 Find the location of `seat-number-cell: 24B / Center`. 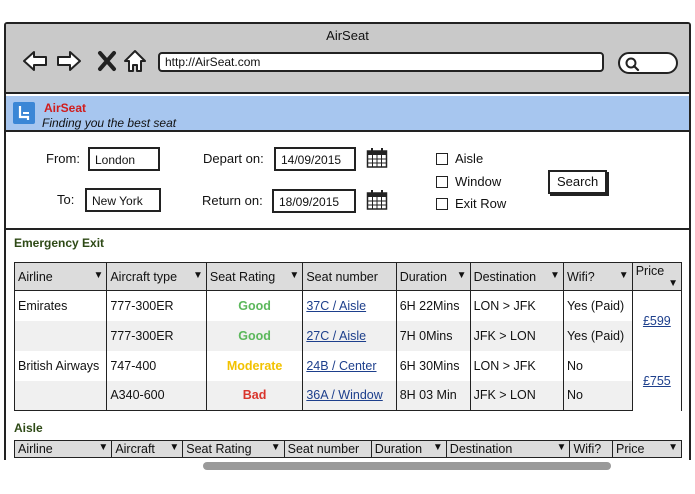

seat-number-cell: 24B / Center is located at coordinates (349, 365).